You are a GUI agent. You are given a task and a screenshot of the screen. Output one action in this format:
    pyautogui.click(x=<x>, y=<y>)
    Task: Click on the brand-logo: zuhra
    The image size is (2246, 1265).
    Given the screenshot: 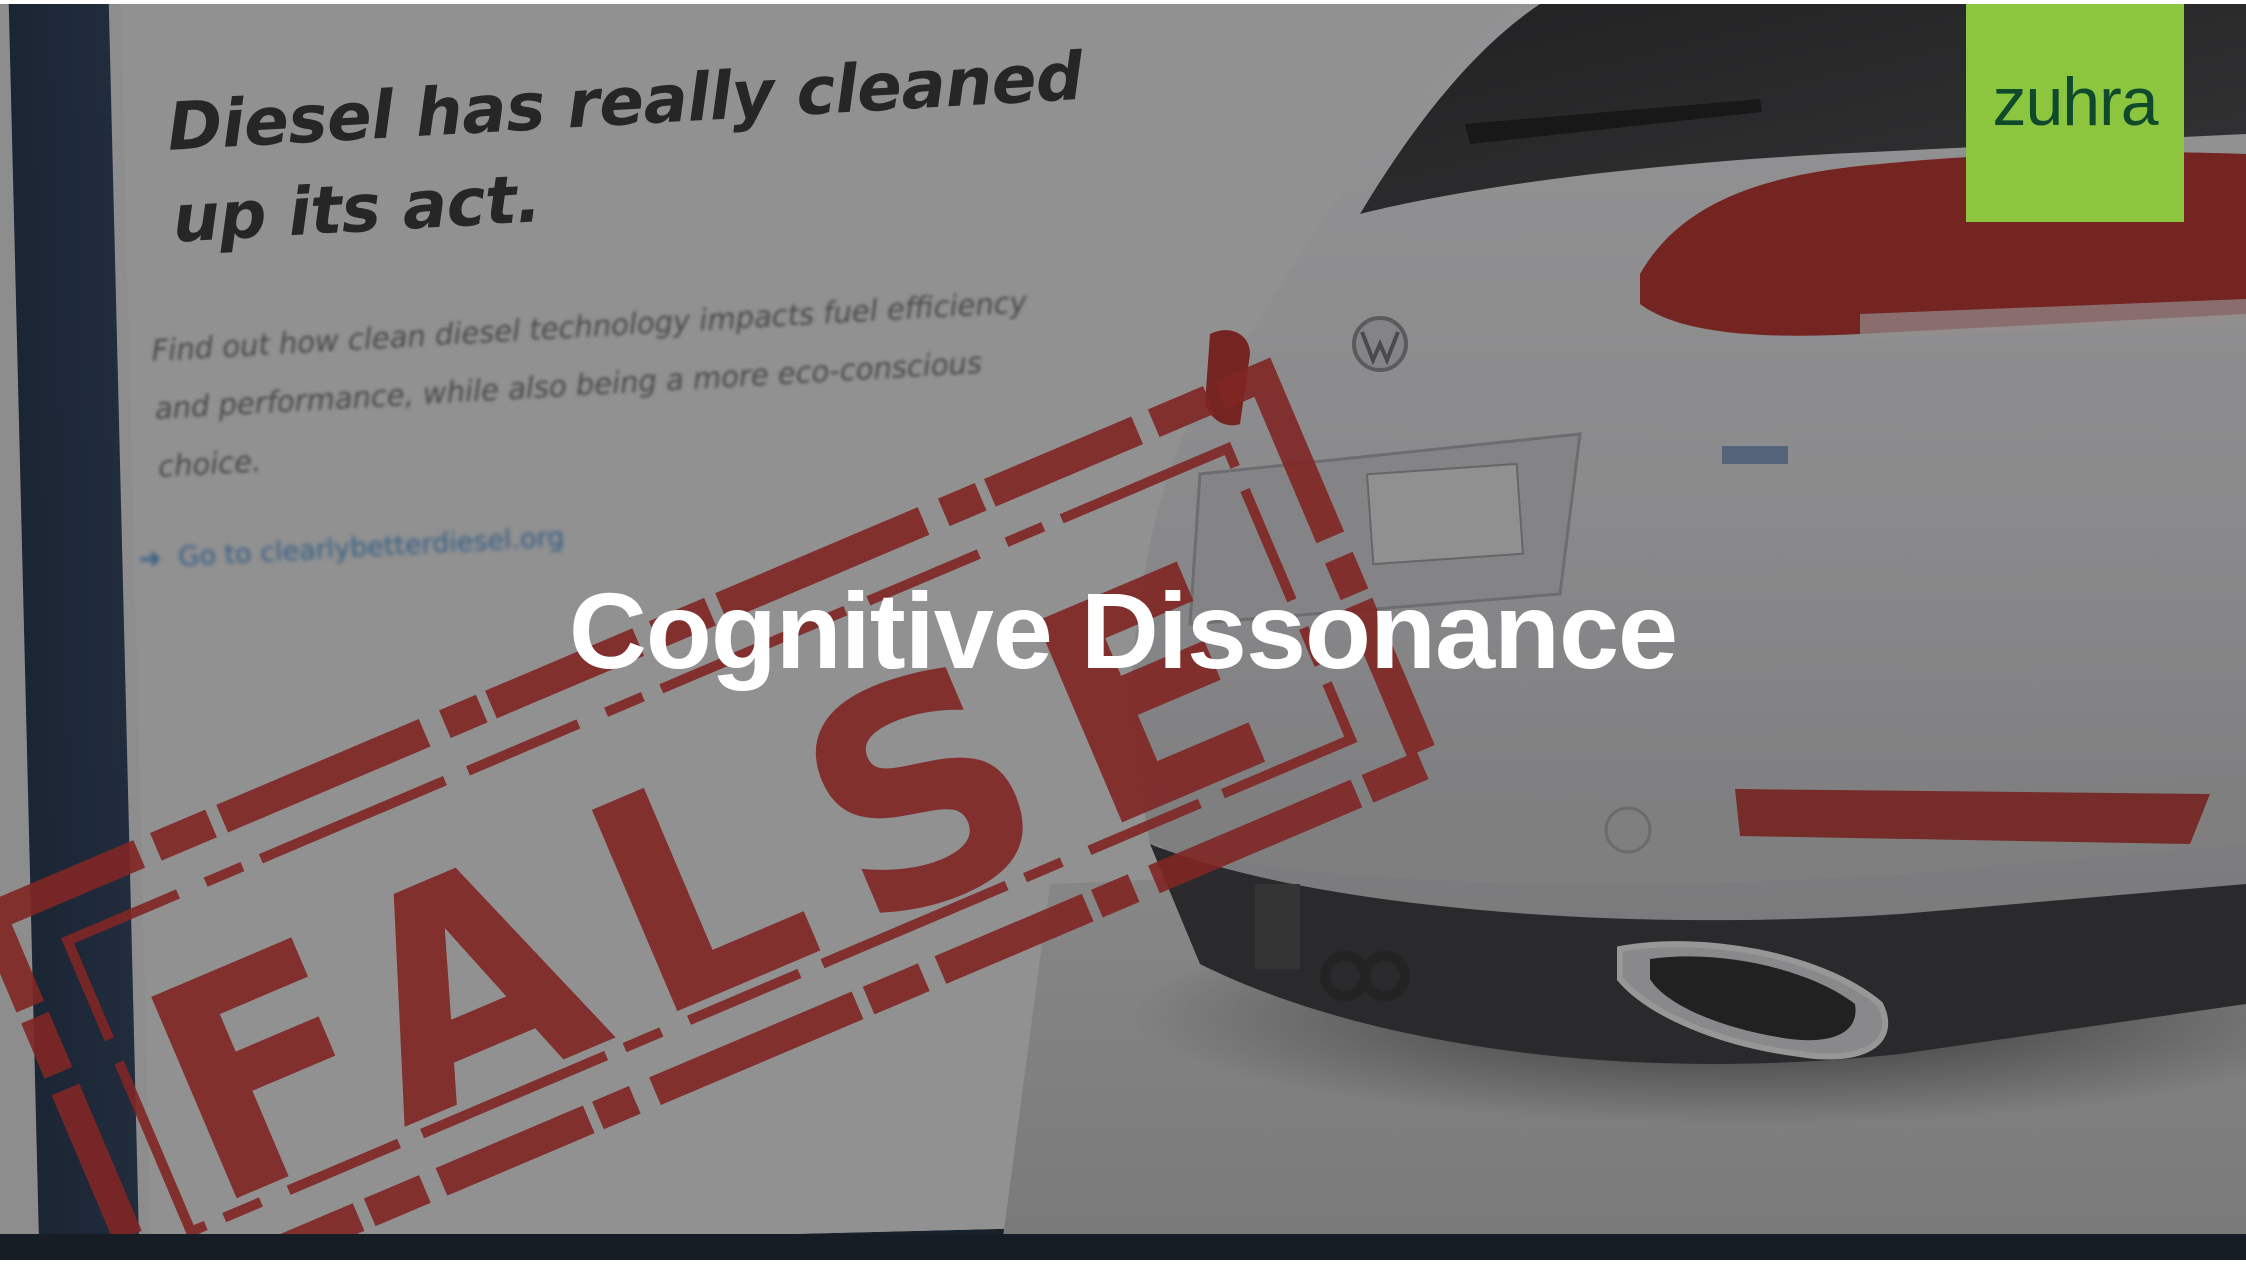 What is the action you would take?
    pyautogui.click(x=2075, y=113)
    